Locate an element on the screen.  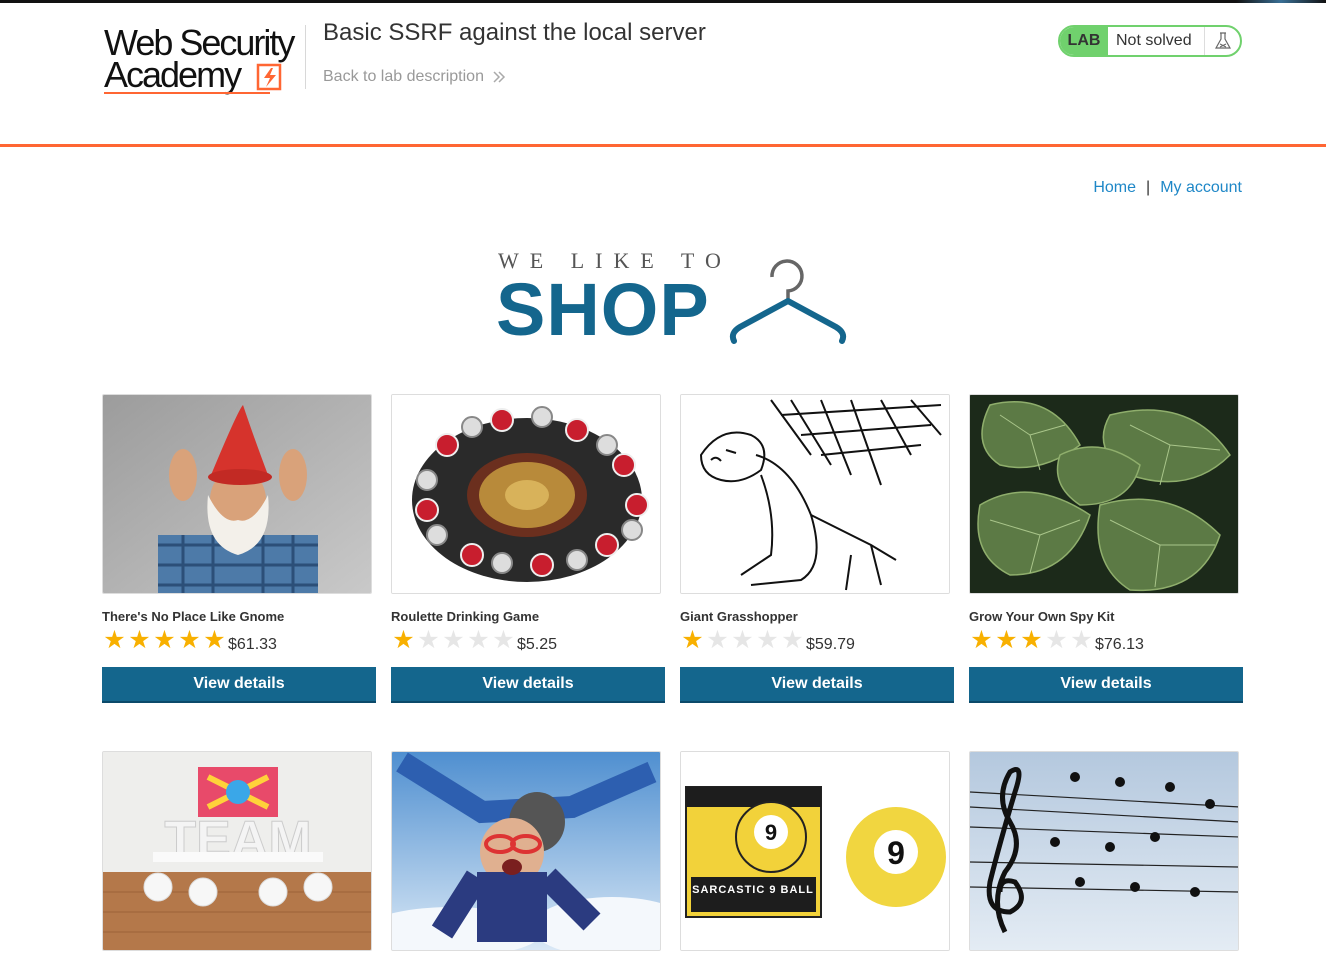
lab-status-text: Not solved is located at coordinates (1154, 40).